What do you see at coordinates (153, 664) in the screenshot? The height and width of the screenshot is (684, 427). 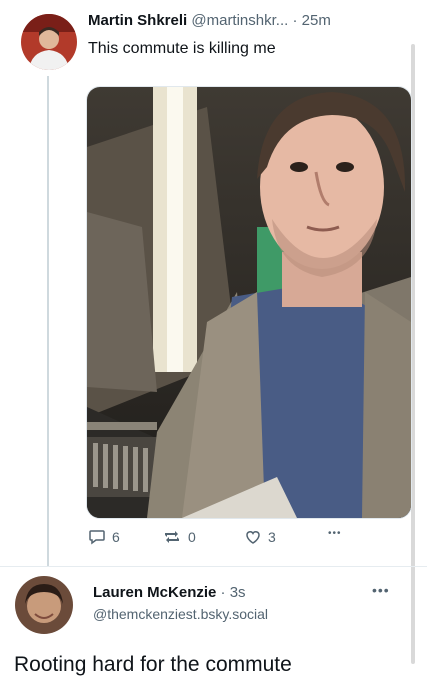 I see `post-text: Rooting hard for the commute` at bounding box center [153, 664].